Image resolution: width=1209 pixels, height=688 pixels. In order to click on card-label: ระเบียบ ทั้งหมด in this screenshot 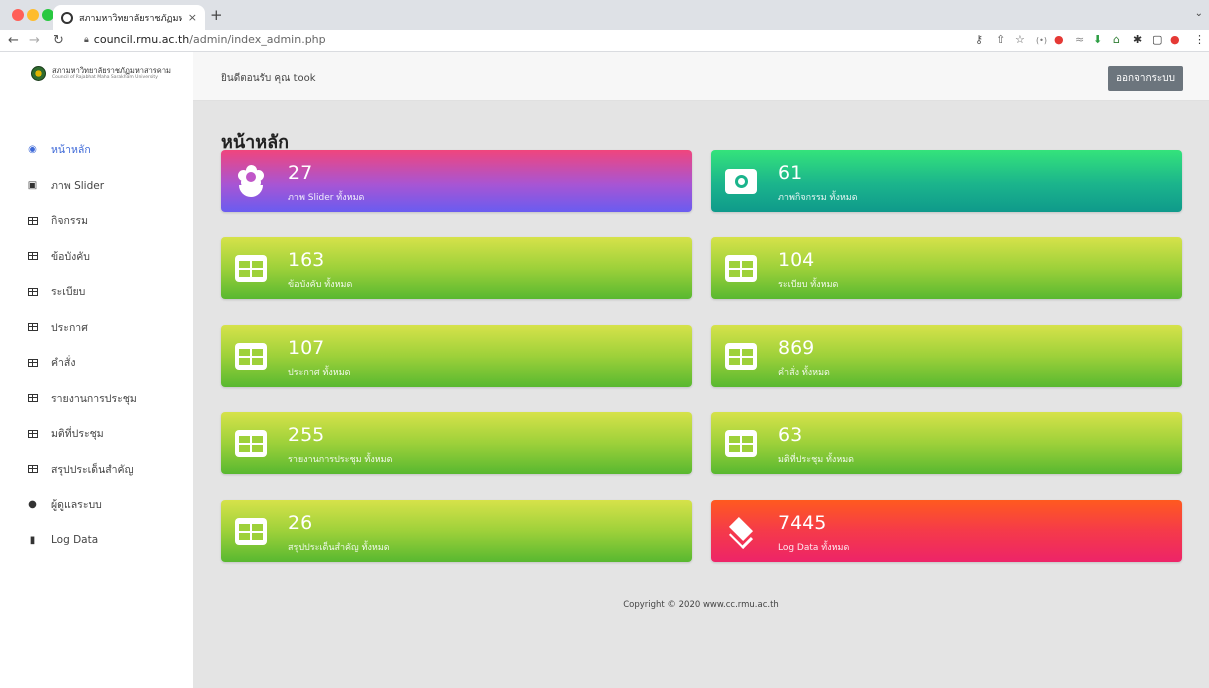, I will do `click(808, 285)`.